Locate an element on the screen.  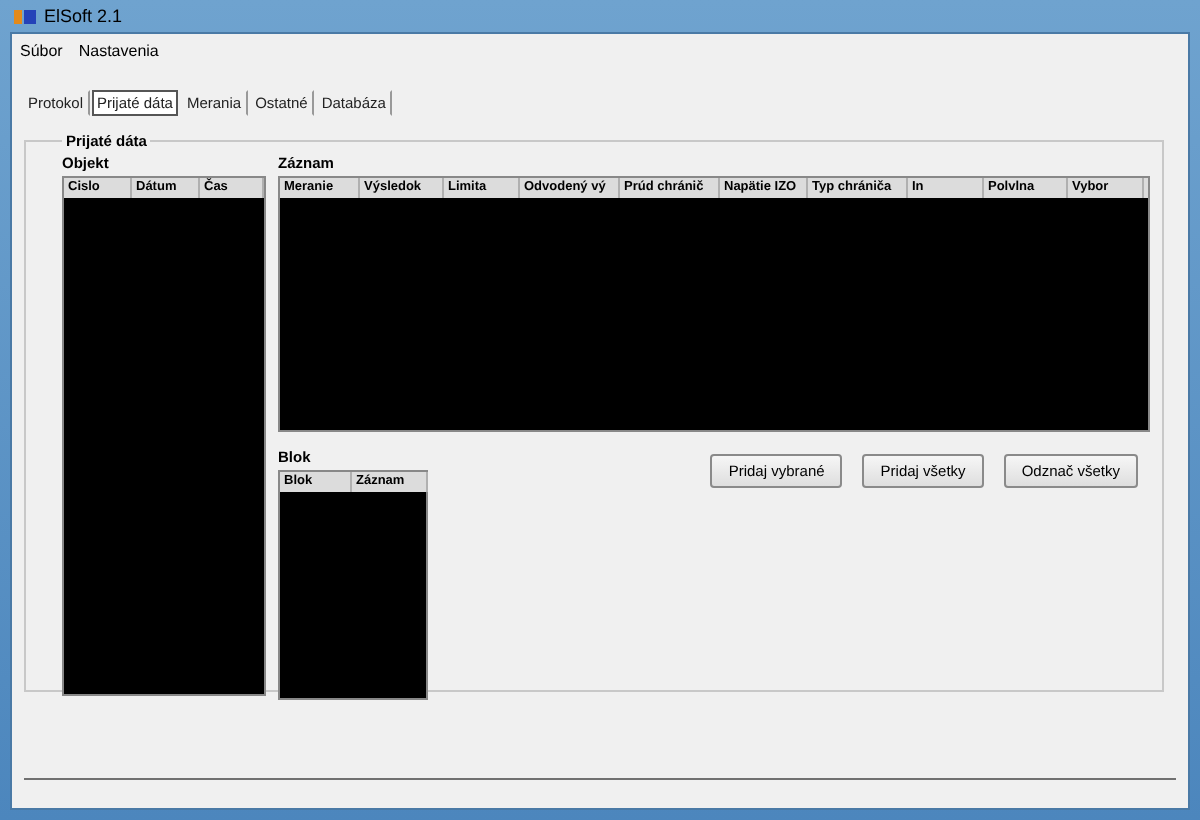
app-icon is located at coordinates (25, 16).